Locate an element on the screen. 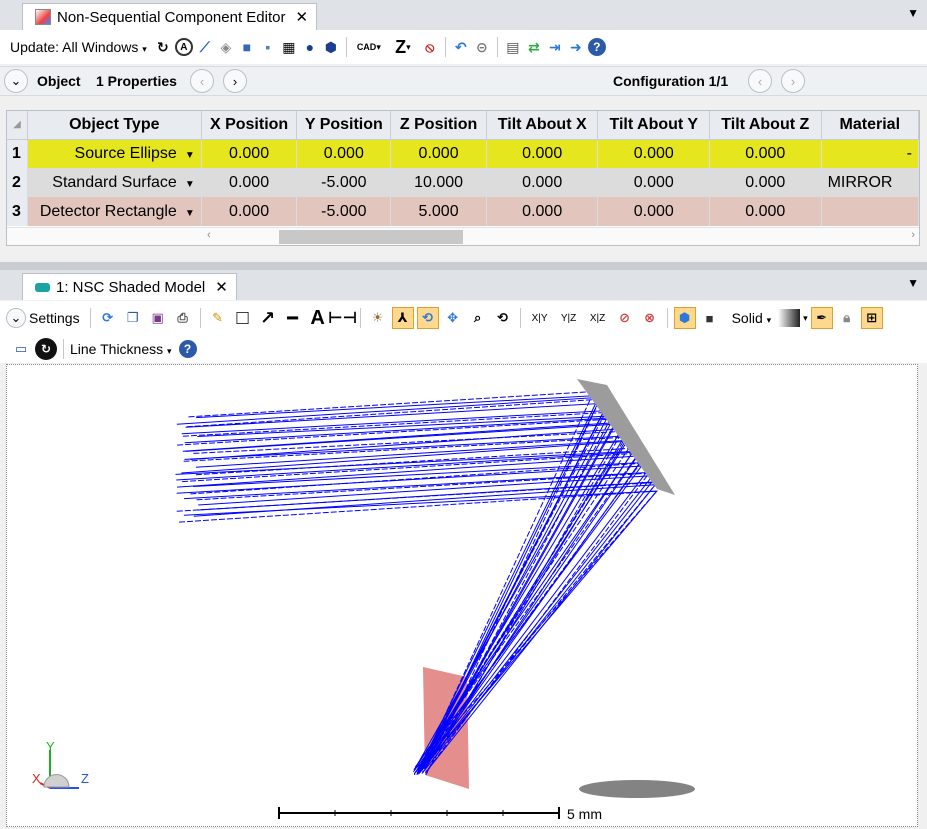 The width and height of the screenshot is (927, 829). settings-label: Settings is located at coordinates (56, 318).